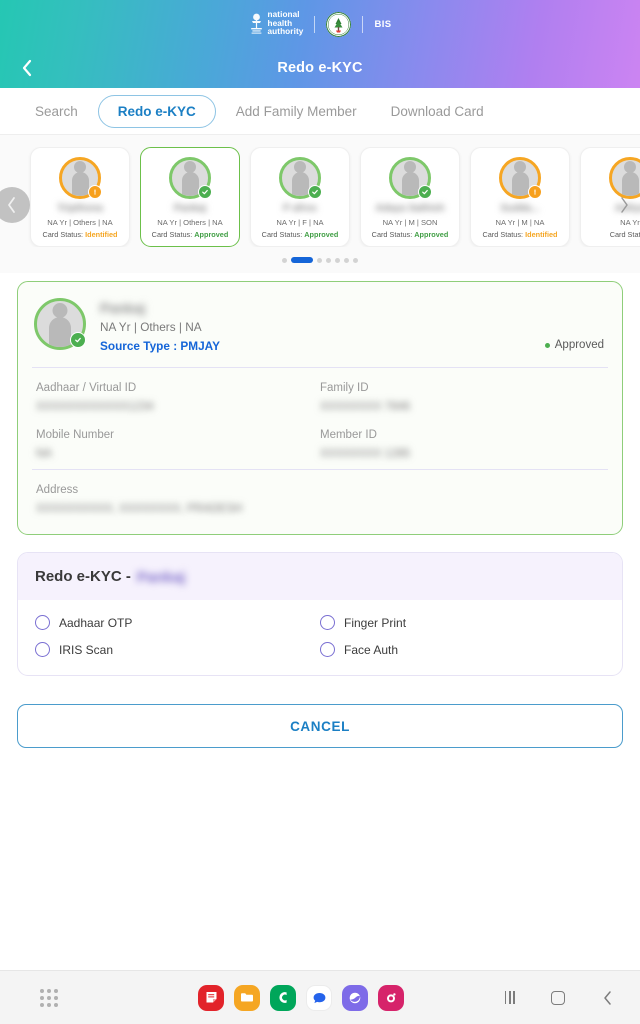  I want to click on detail-avatar, so click(60, 324).